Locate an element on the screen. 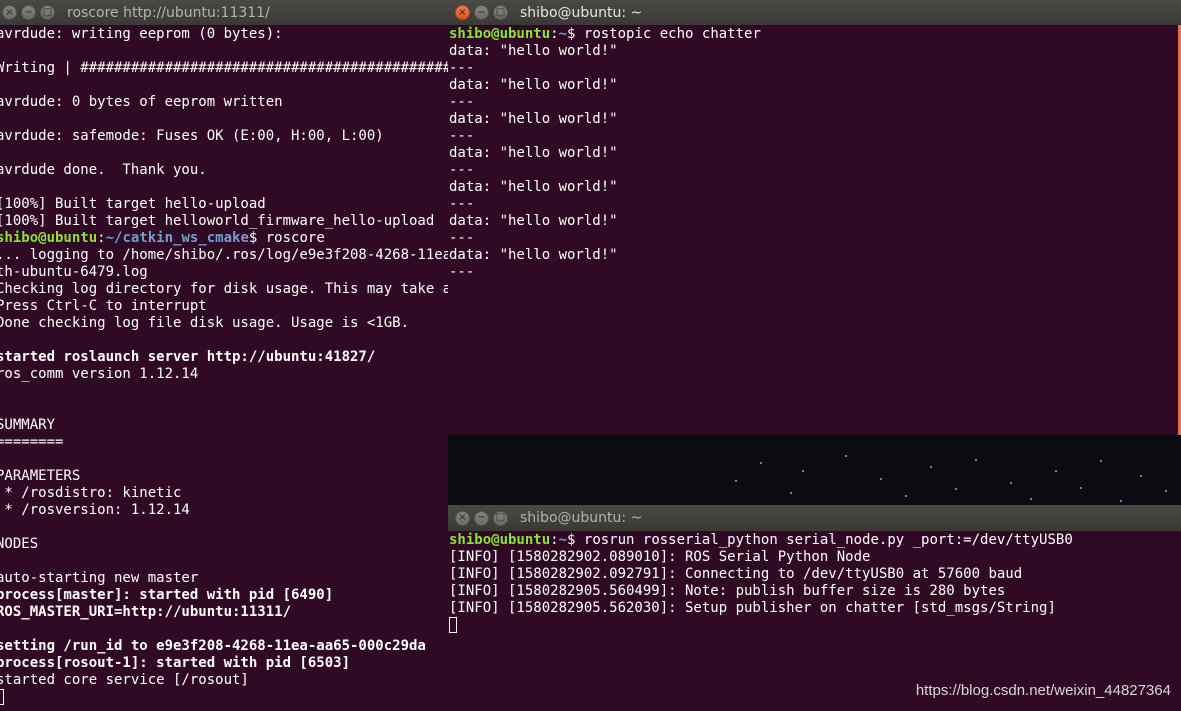 Image resolution: width=1181 pixels, height=711 pixels. terminal-text: ======== is located at coordinates (32, 442).